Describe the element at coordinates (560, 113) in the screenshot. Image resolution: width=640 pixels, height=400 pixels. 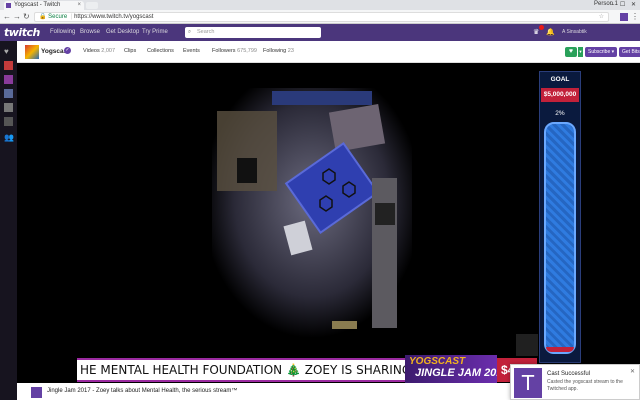
I see `goal-percent: 2%` at that location.